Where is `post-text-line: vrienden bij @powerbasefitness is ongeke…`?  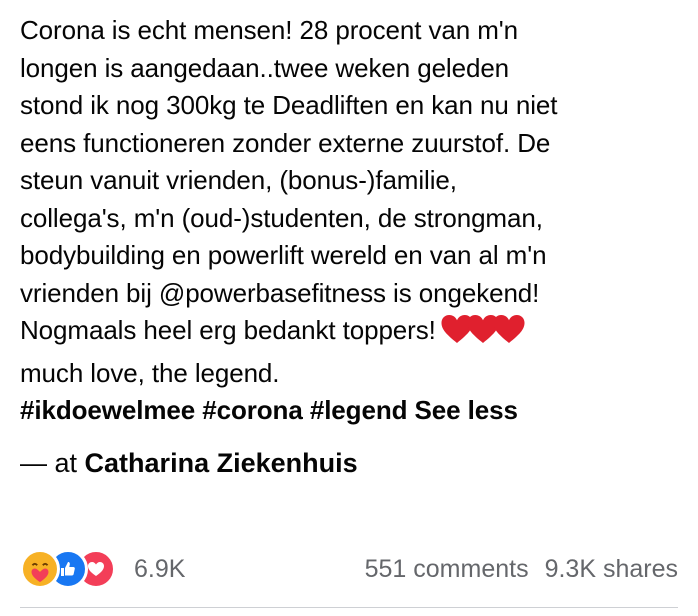
post-text-line: vrienden bij @powerbasefitness is ongeke… is located at coordinates (280, 292).